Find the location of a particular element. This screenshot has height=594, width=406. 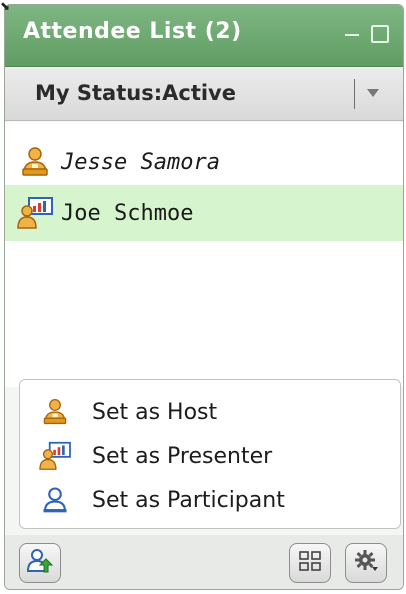

user-upload-icon is located at coordinates (40, 563).